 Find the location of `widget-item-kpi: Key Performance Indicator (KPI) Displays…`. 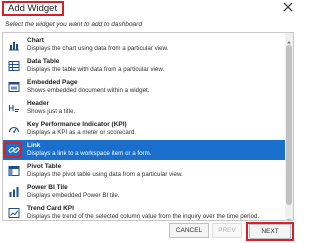

widget-item-kpi: Key Performance Indicator (KPI) Displays… is located at coordinates (144, 129).